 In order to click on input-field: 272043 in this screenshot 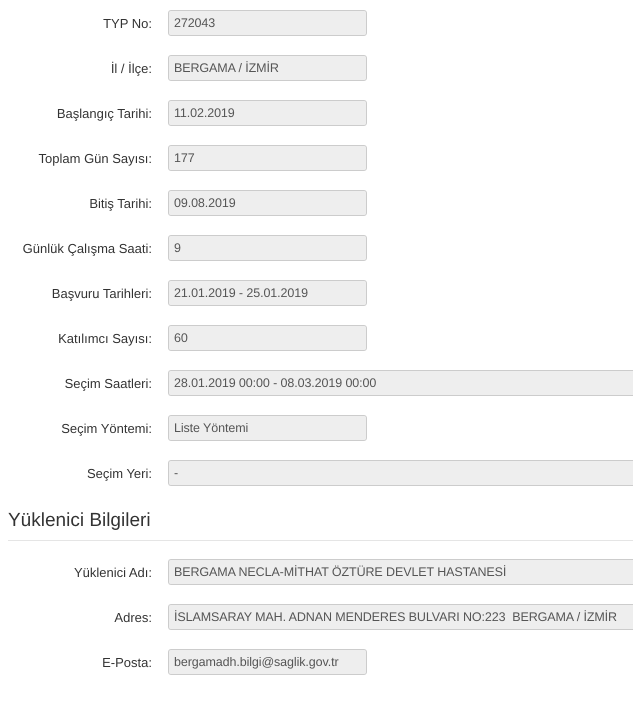, I will do `click(267, 23)`.